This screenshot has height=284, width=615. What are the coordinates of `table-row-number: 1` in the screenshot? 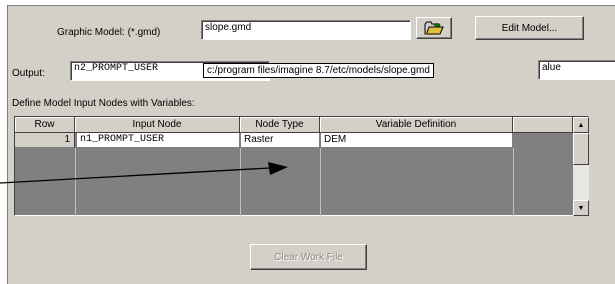 It's located at (45, 140).